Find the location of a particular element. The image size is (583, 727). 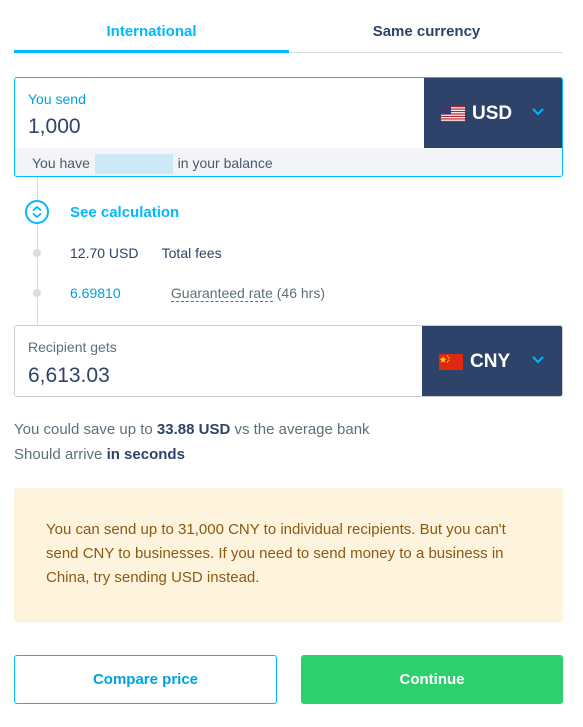

fee-amount: 12.70 USD is located at coordinates (104, 253).